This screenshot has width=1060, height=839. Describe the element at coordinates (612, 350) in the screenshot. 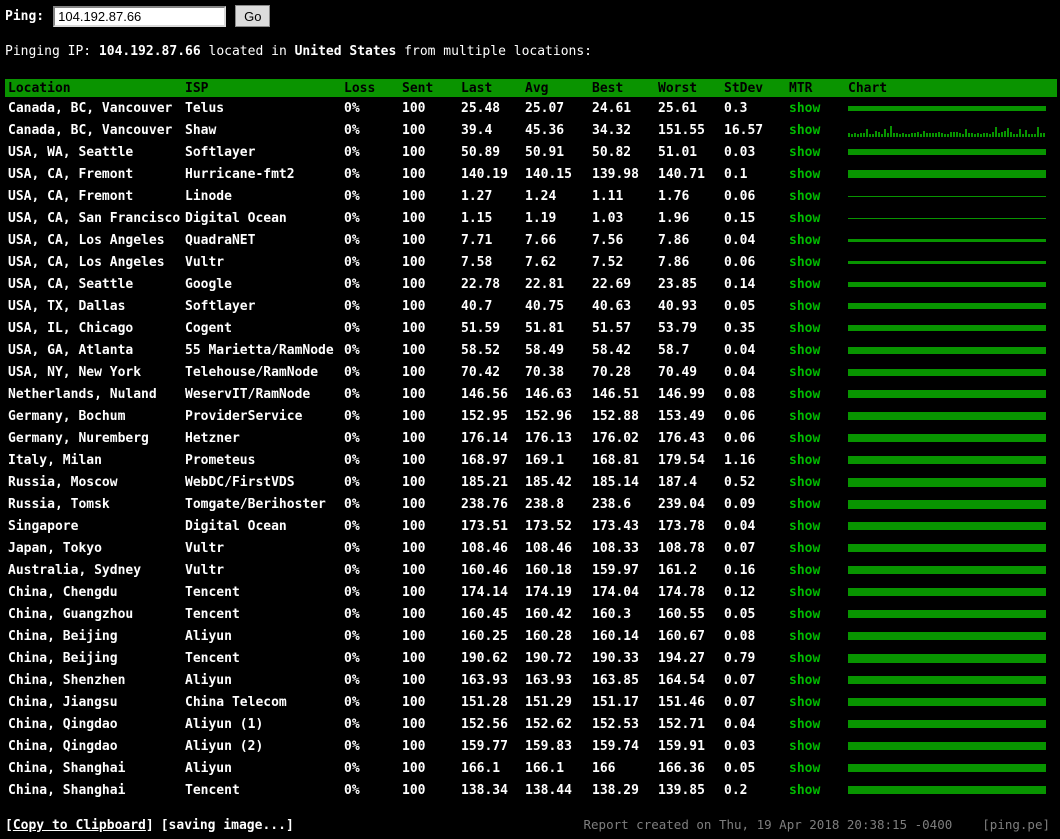

I see `best-cell: 58.42` at that location.